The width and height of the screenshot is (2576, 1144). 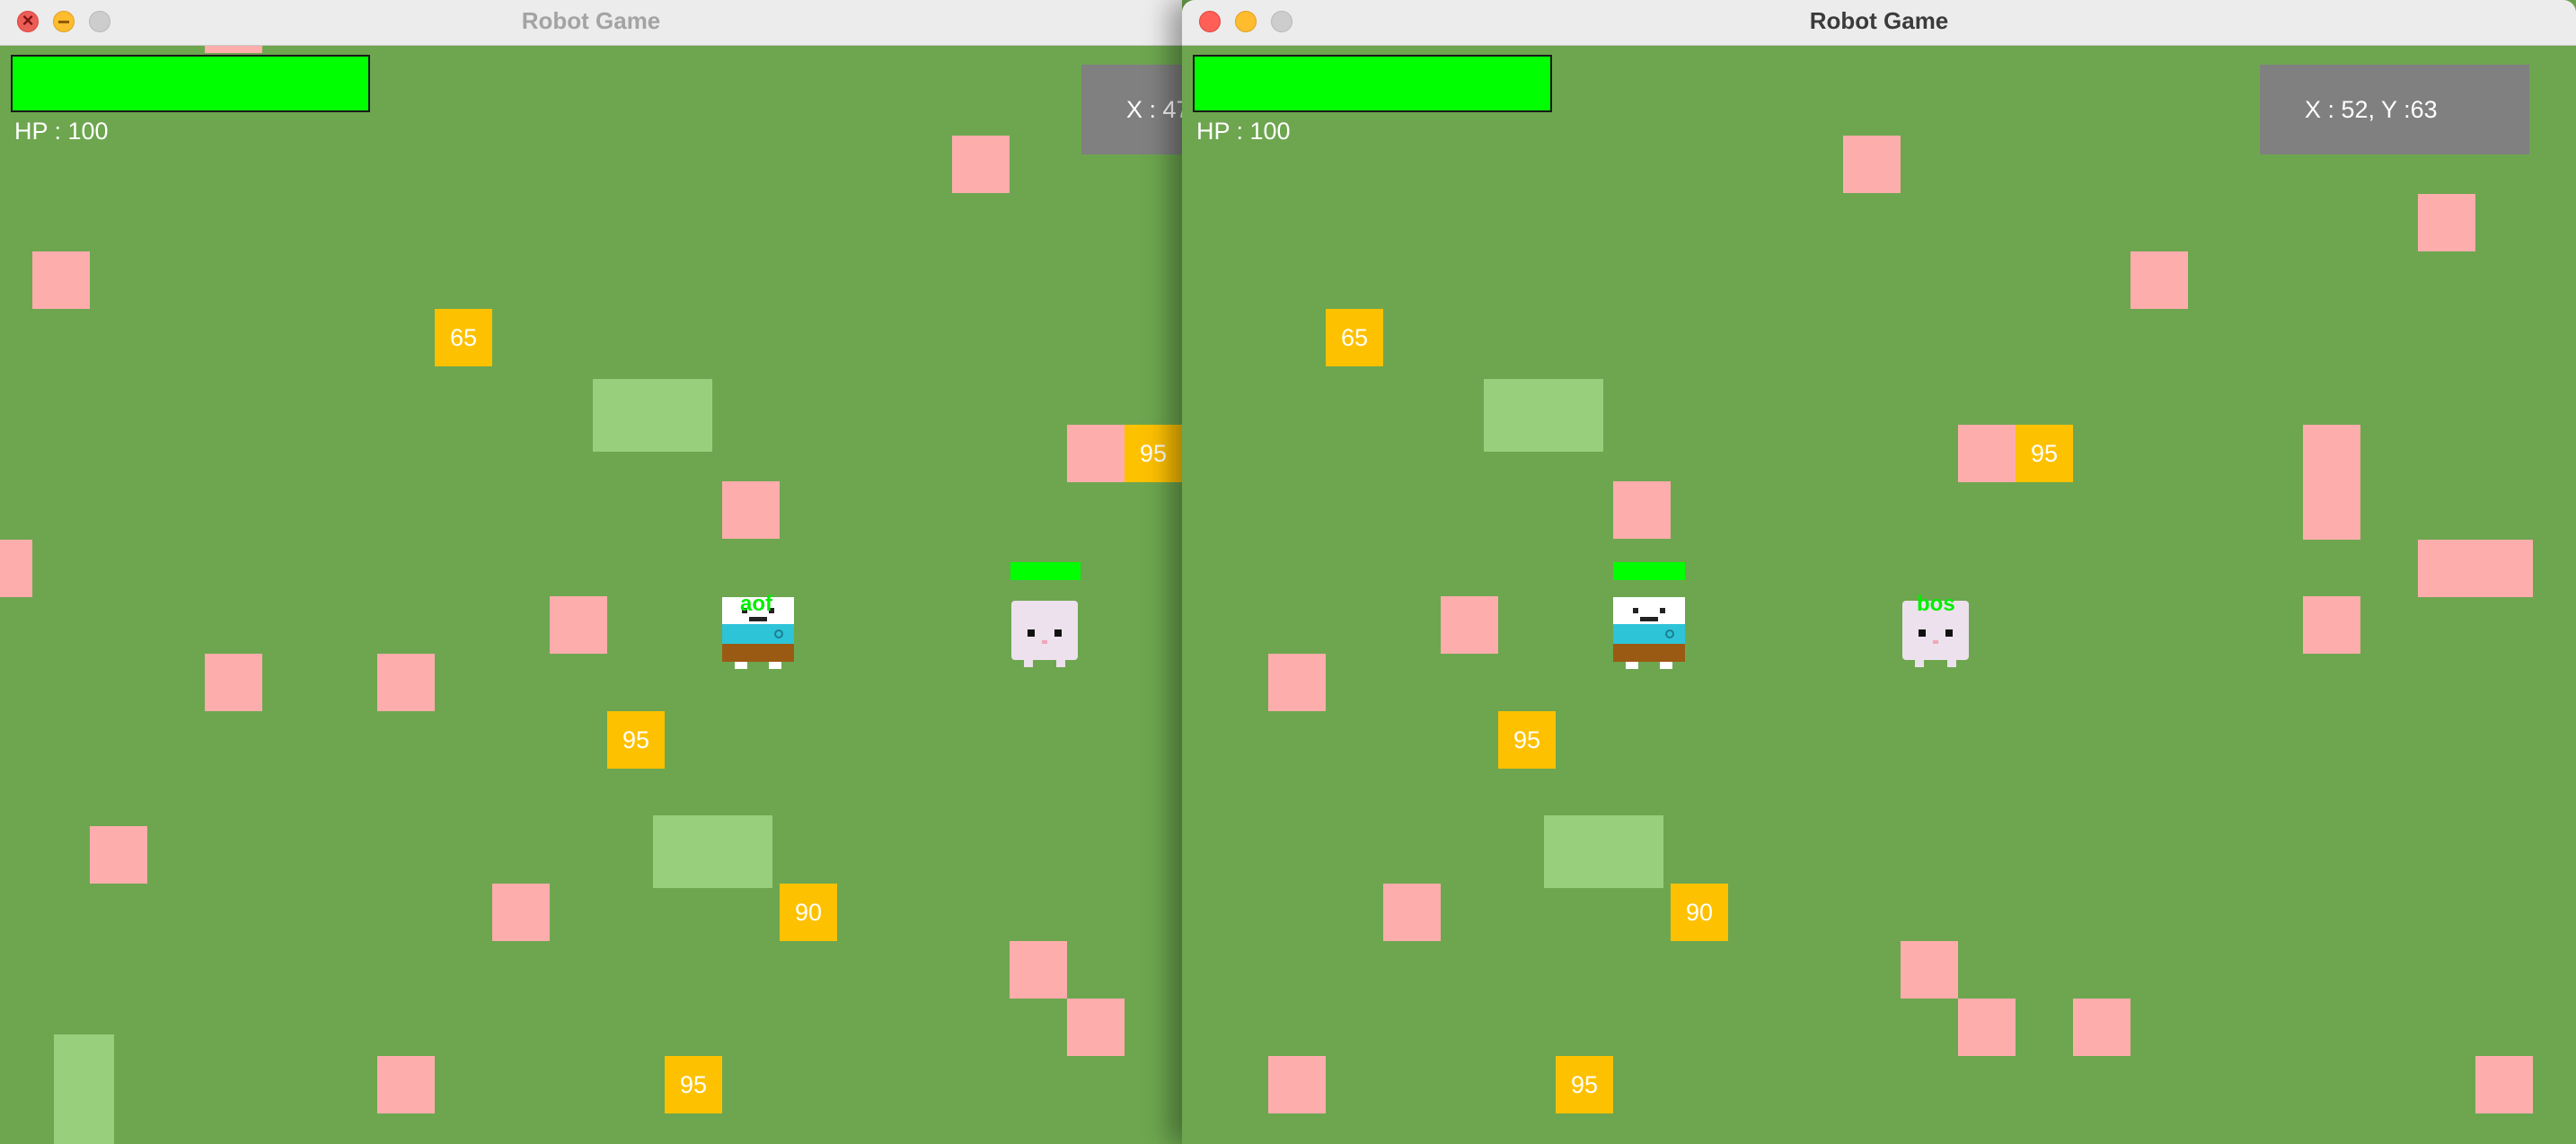 What do you see at coordinates (1131, 109) in the screenshot?
I see `coordinate-panel: X : 47` at bounding box center [1131, 109].